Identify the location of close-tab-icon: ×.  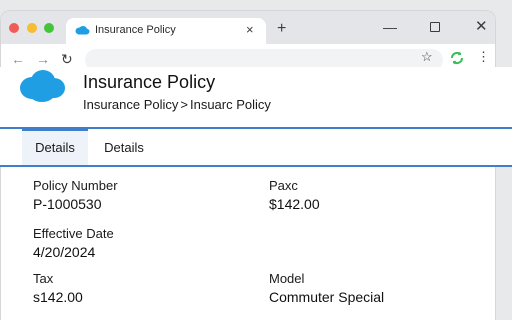
(250, 29).